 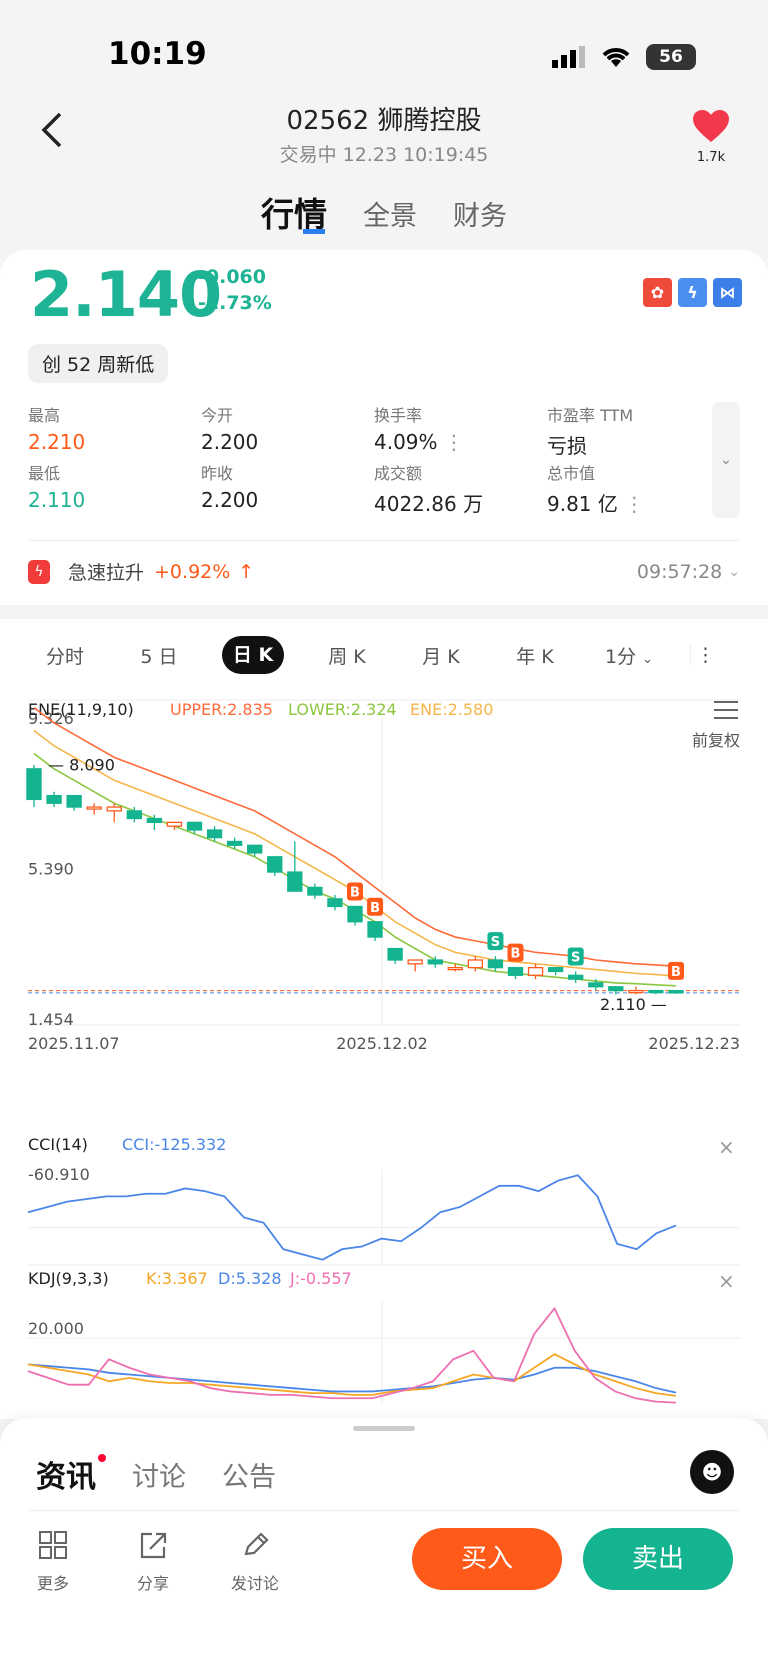 I want to click on share-button: 分享, so click(x=153, y=1562).